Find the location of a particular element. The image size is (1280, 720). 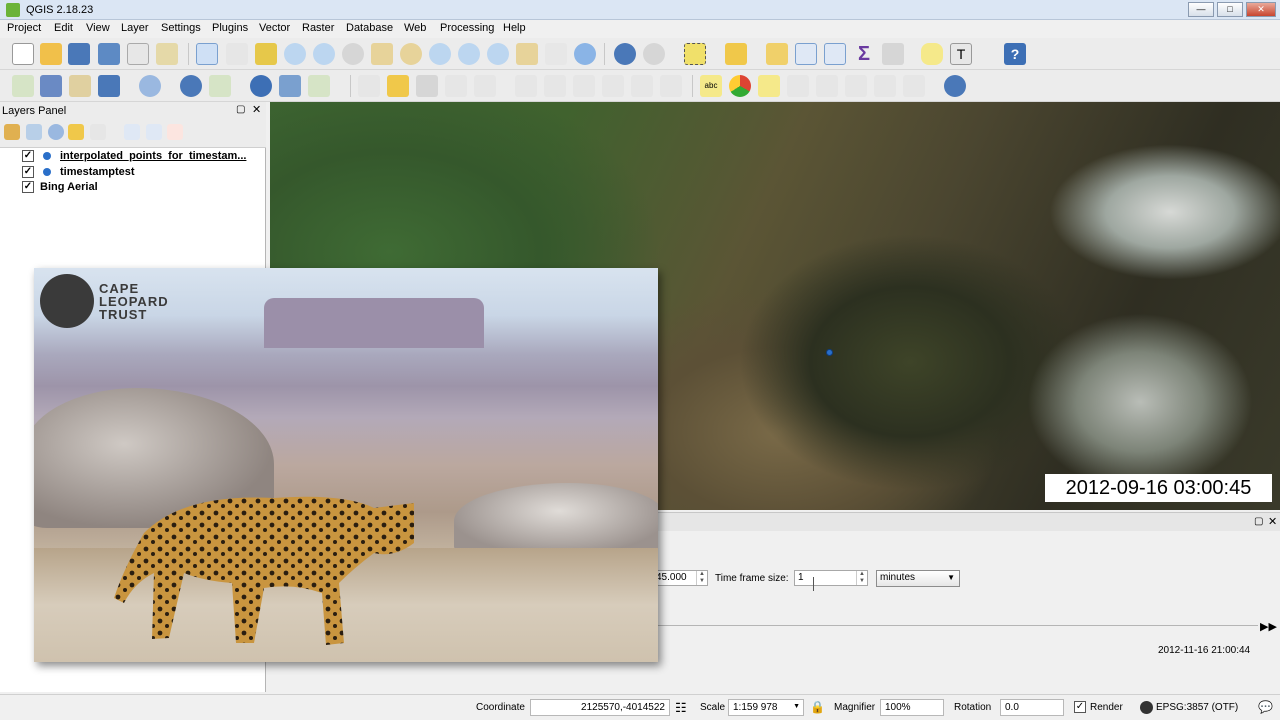

add-spatialite-icon is located at coordinates (220, 86).